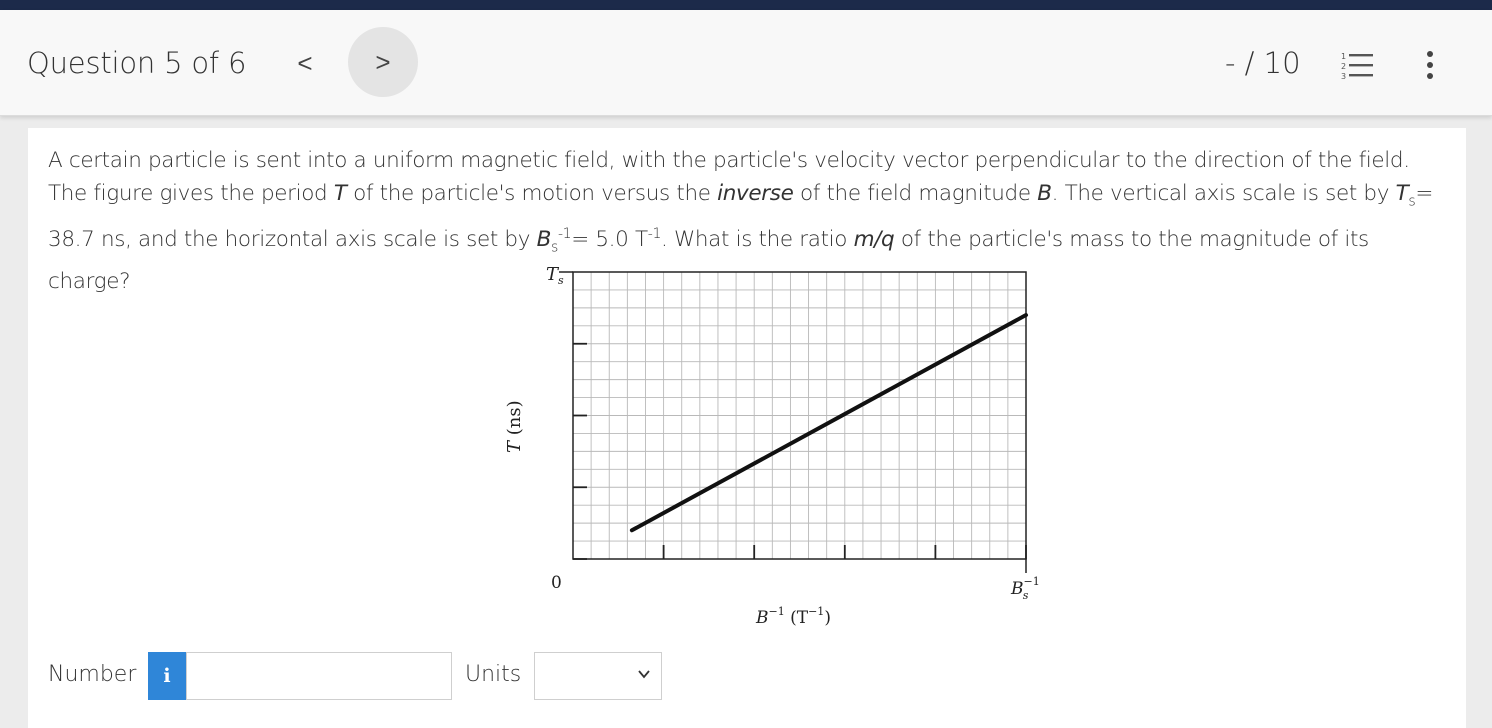 The image size is (1492, 728). I want to click on score-display: - / 10, so click(1263, 63).